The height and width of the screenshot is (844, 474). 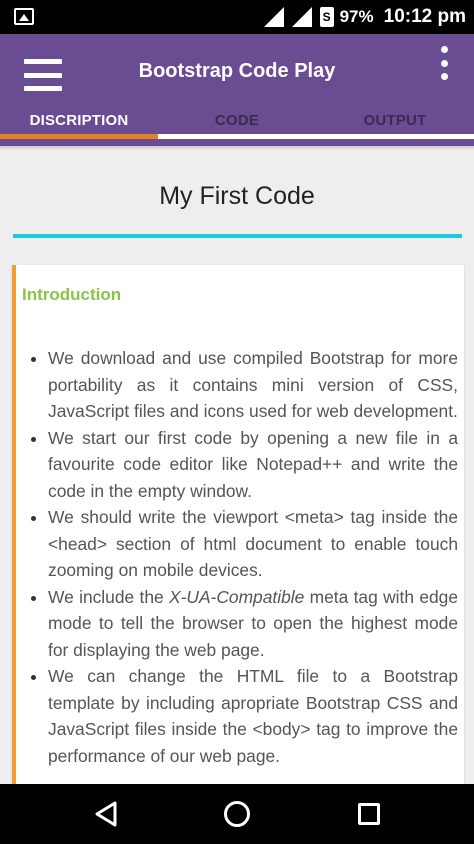 What do you see at coordinates (237, 17) in the screenshot?
I see `status-bar: S 97% 10:12 pm` at bounding box center [237, 17].